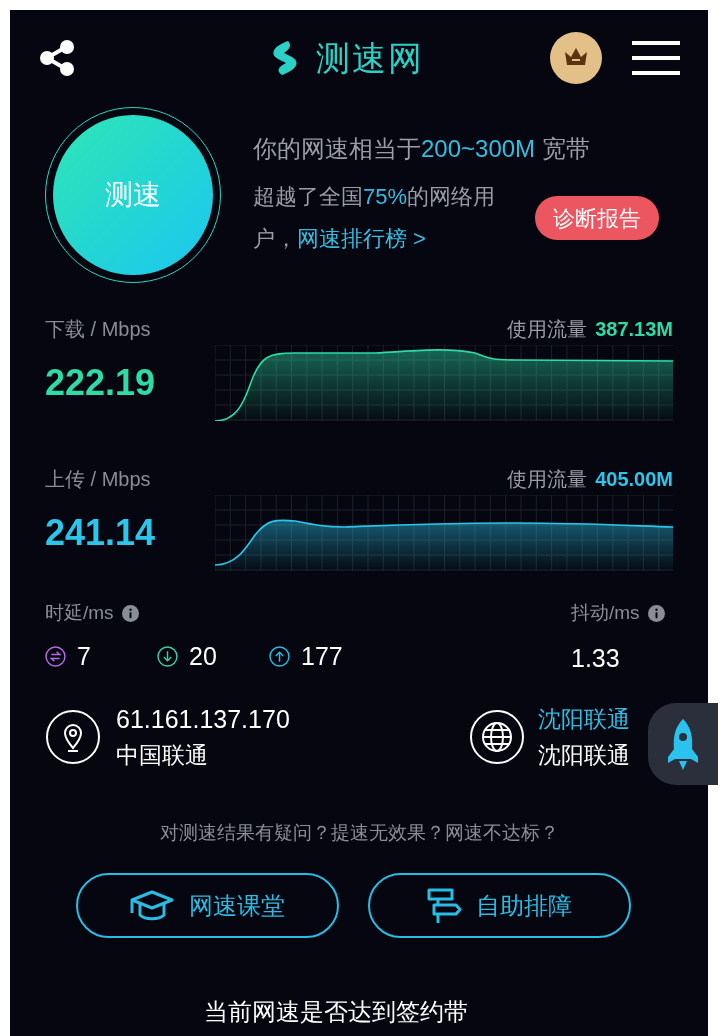 The width and height of the screenshot is (720, 1036). I want to click on crown-icon, so click(576, 57).